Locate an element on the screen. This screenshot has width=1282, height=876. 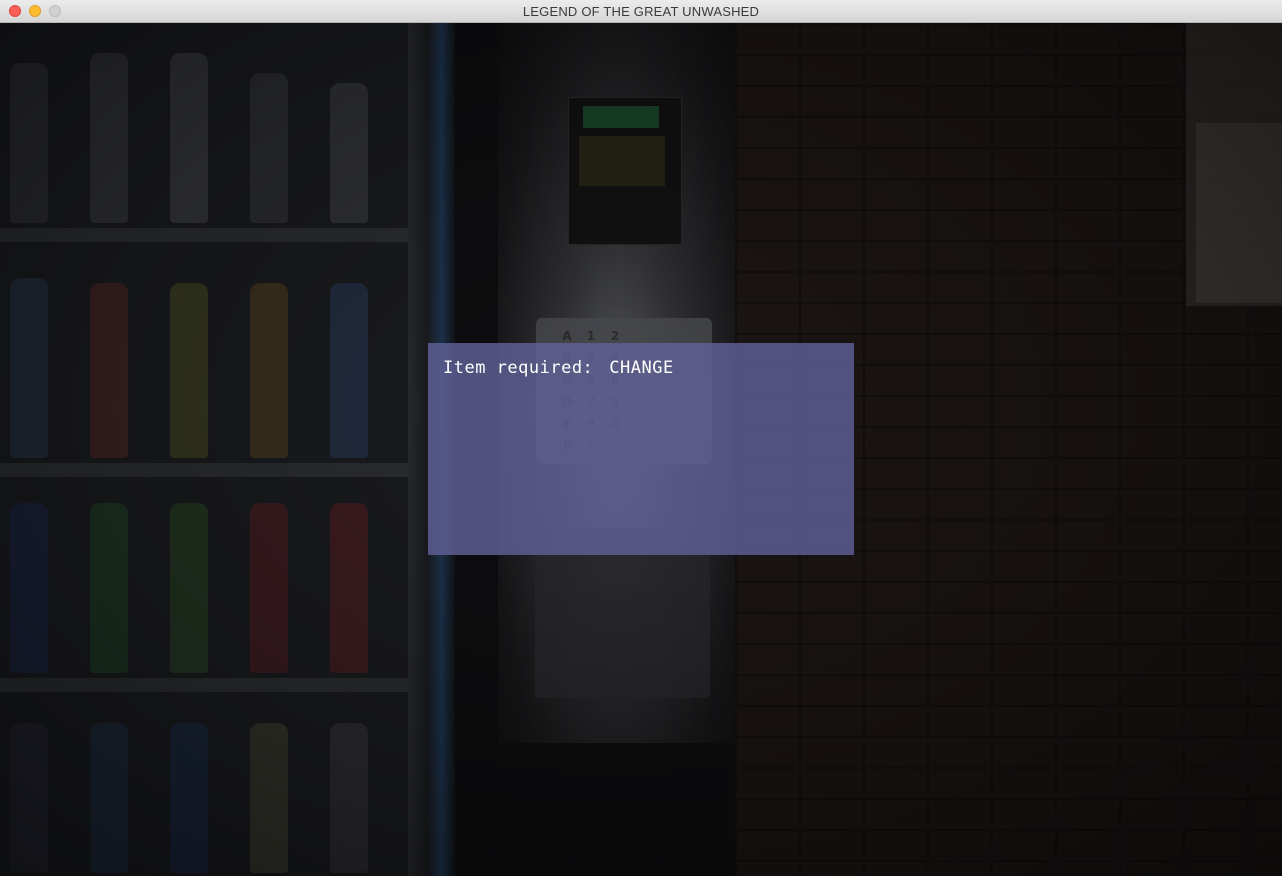
title-bar: LEGEND OF THE GREAT UNWASHED is located at coordinates (641, 11).